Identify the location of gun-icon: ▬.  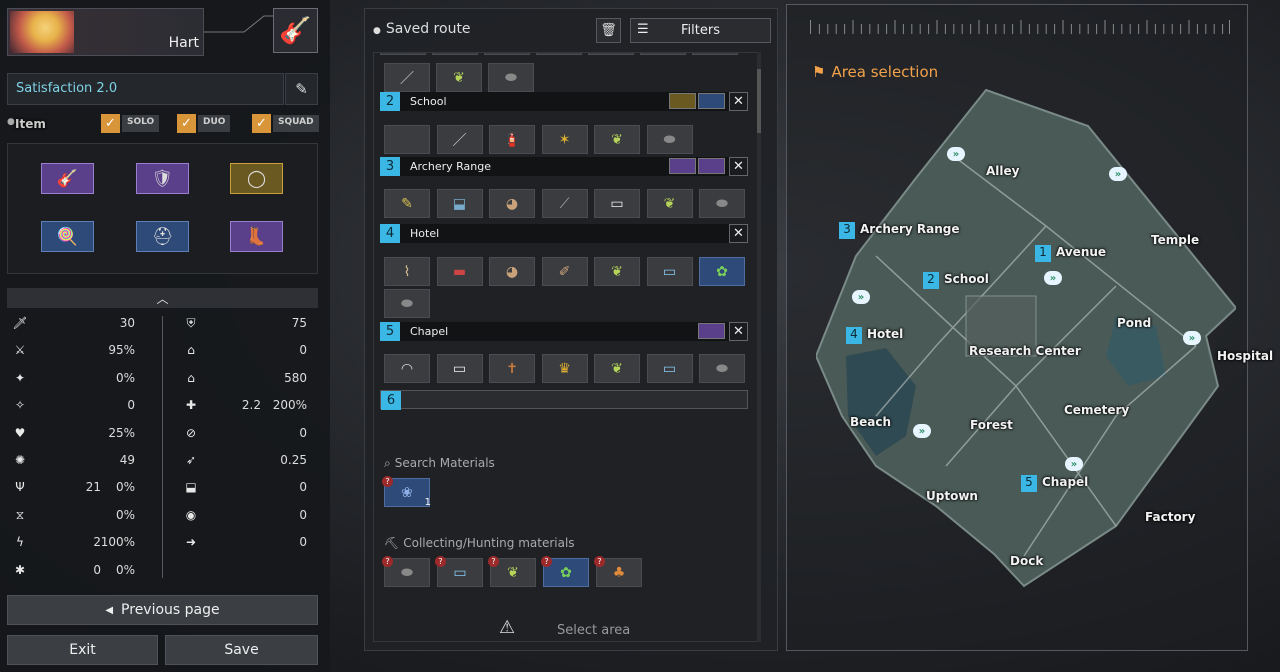
(459, 271).